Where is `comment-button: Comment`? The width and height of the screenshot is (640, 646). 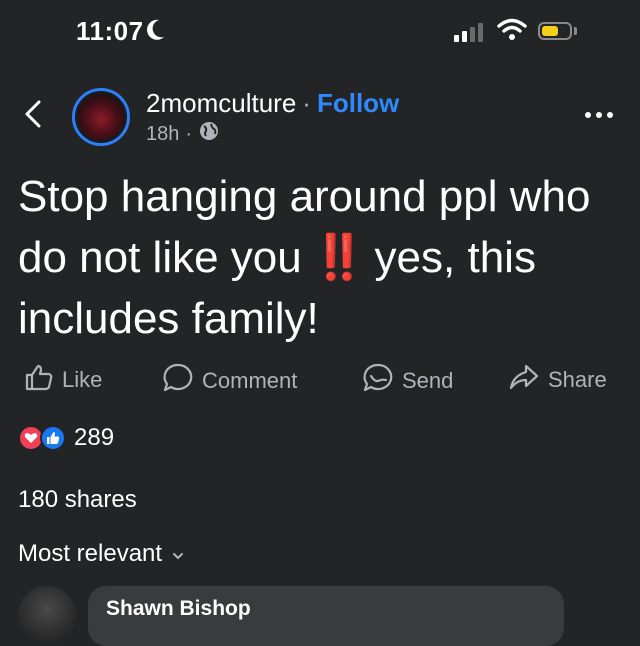
comment-button: Comment is located at coordinates (229, 381).